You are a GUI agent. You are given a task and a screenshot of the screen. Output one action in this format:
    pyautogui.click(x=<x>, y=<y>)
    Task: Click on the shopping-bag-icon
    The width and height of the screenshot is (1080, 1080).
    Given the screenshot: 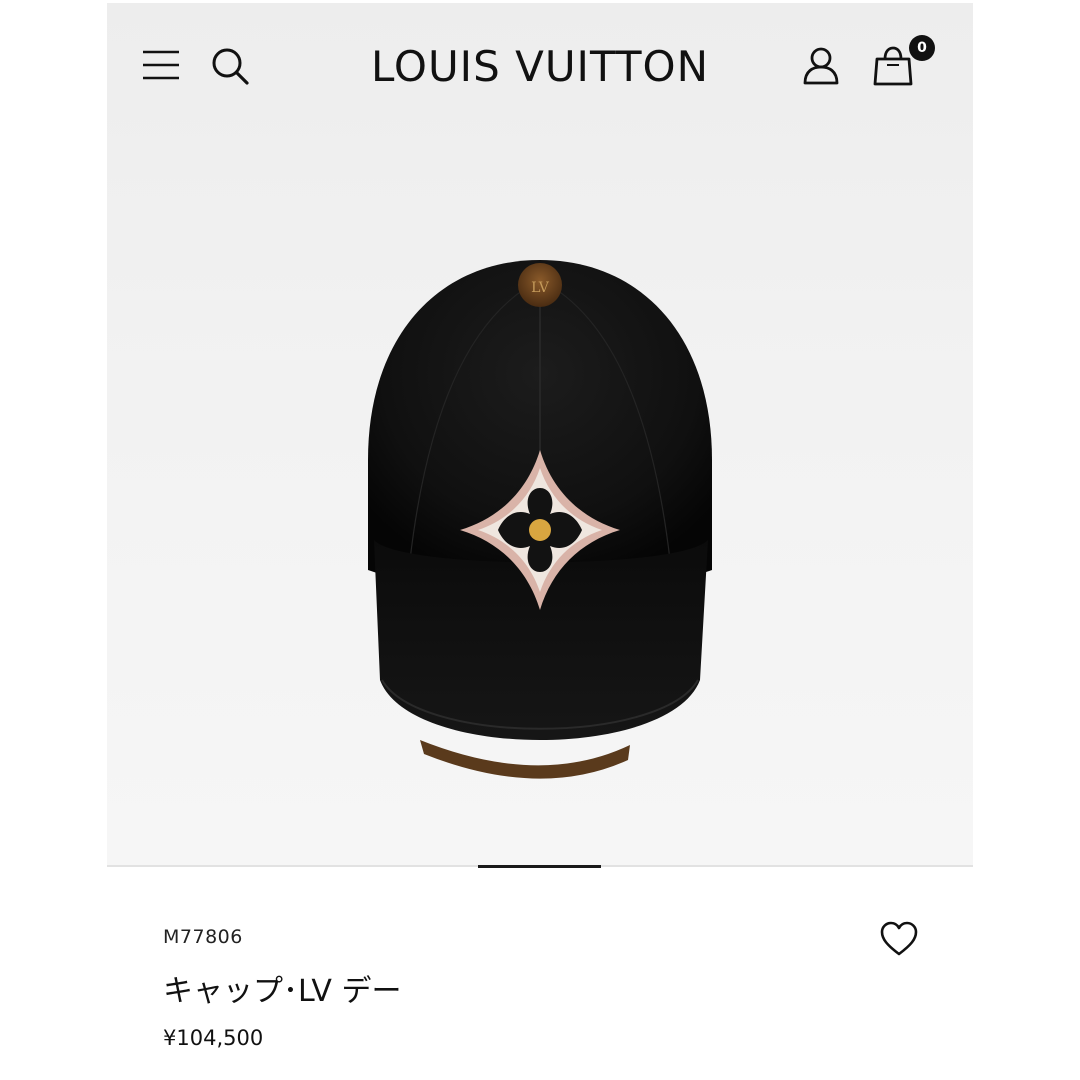 What is the action you would take?
    pyautogui.click(x=893, y=66)
    